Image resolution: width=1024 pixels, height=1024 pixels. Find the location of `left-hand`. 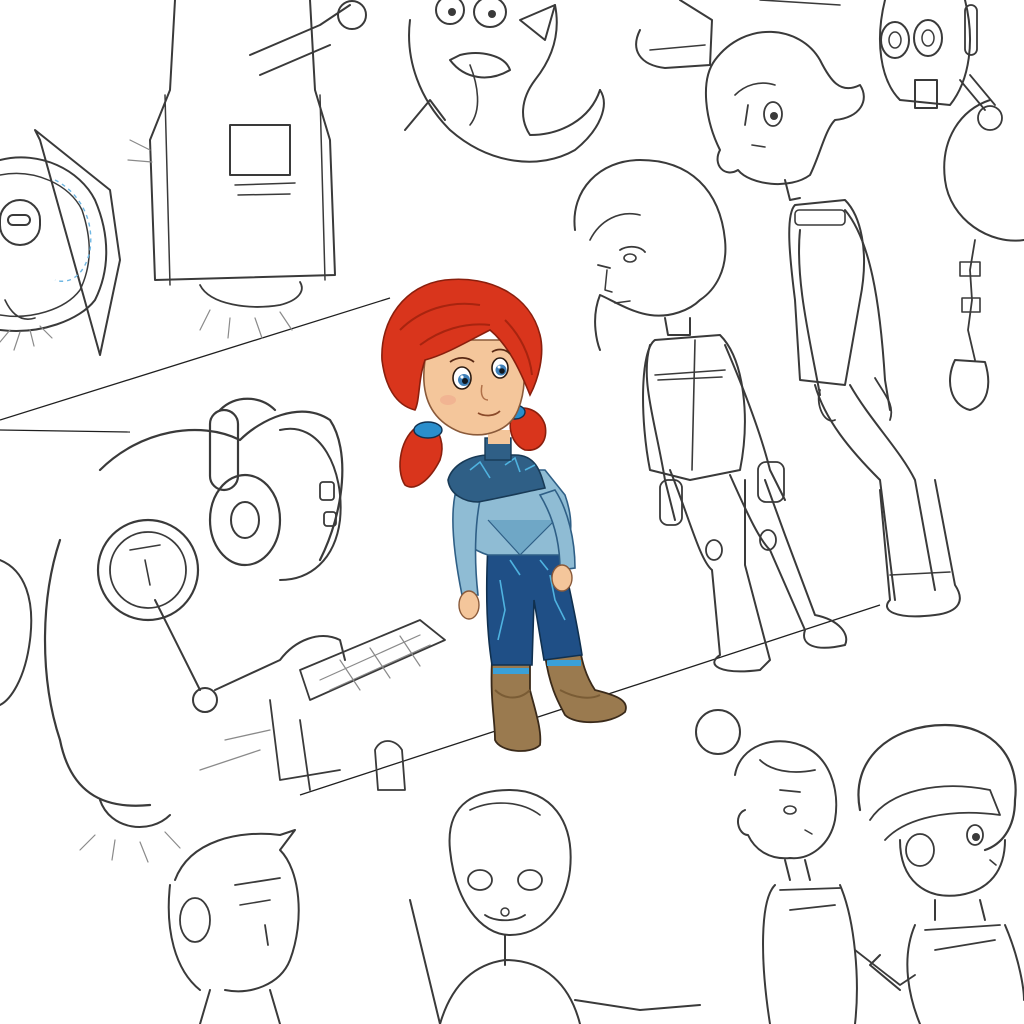

left-hand is located at coordinates (469, 605).